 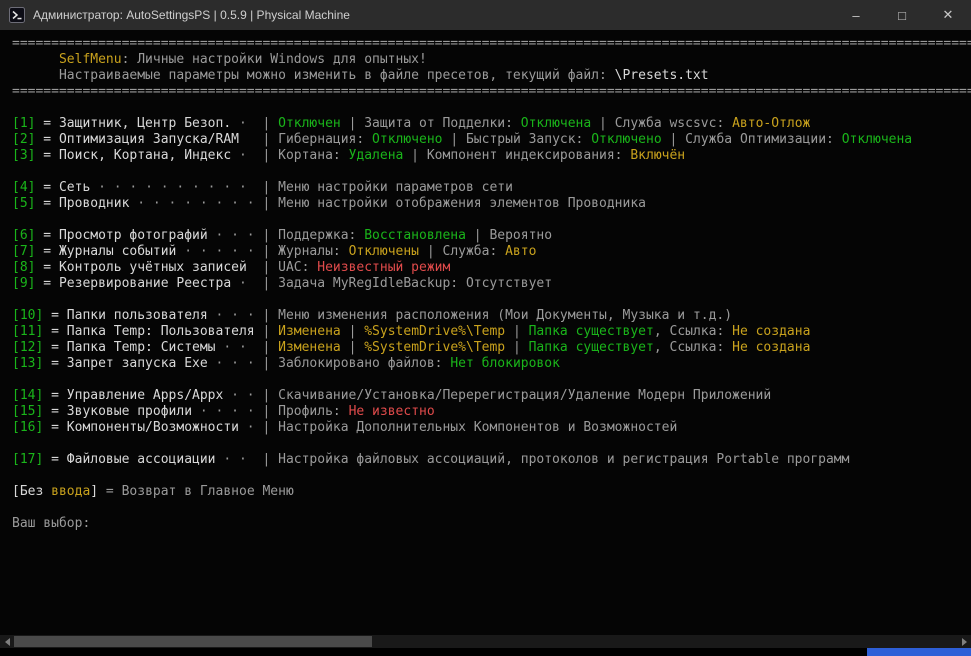 What do you see at coordinates (193, 641) in the screenshot?
I see `scrollbar-thumb` at bounding box center [193, 641].